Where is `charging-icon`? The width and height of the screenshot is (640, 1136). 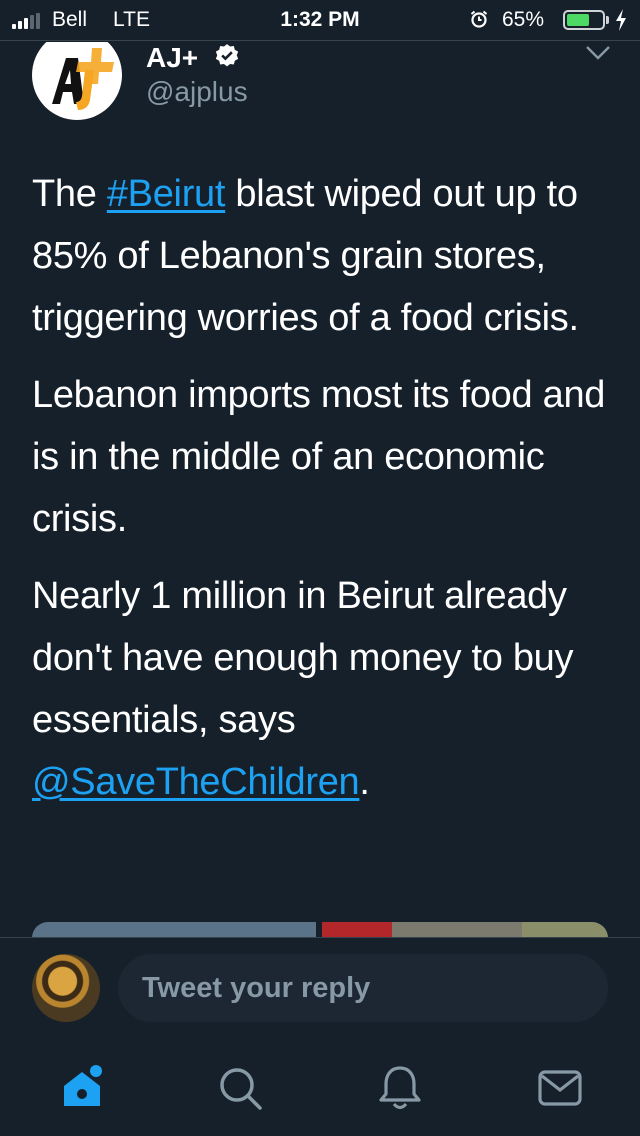
charging-icon is located at coordinates (621, 20).